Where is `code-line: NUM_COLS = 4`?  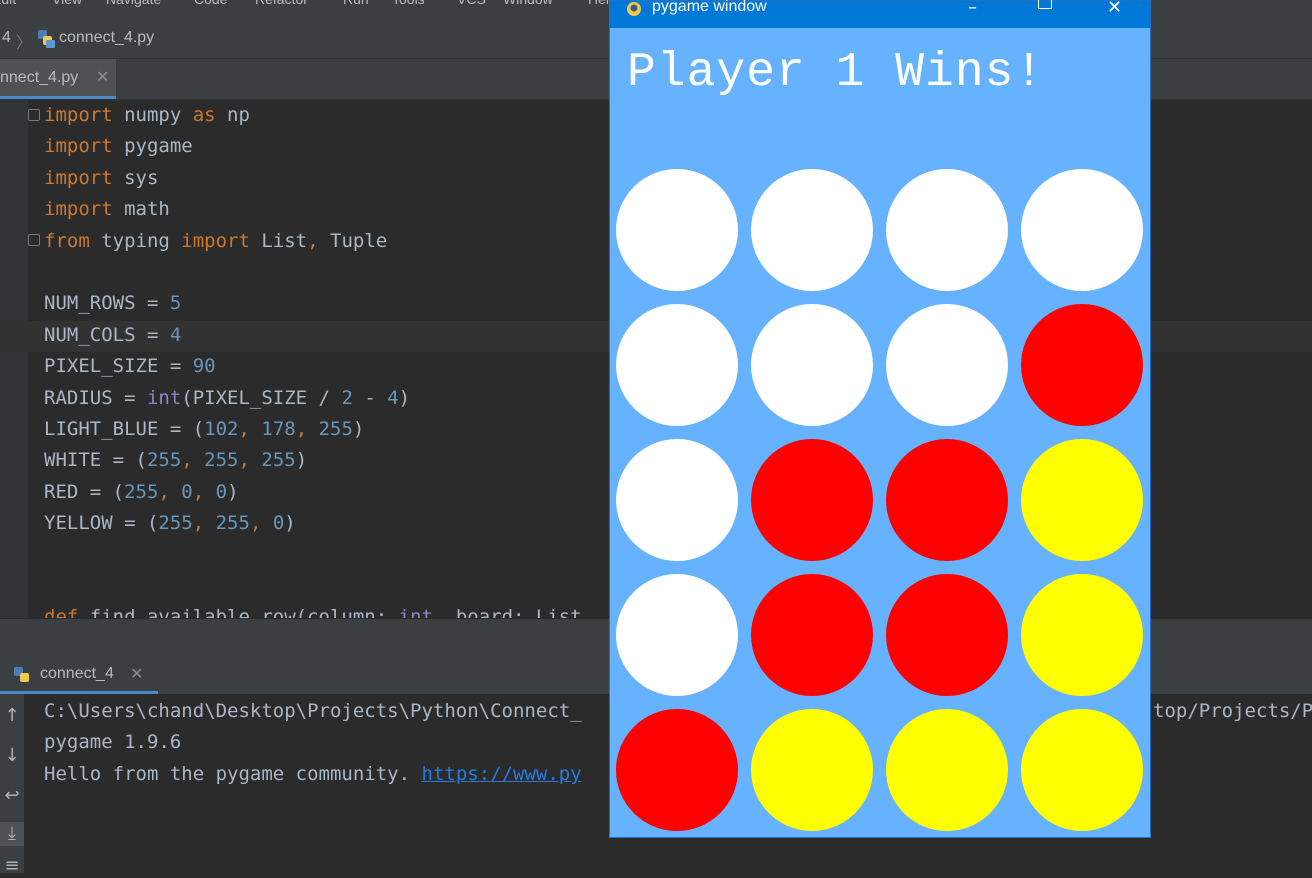
code-line: NUM_COLS = 4 is located at coordinates (112, 335).